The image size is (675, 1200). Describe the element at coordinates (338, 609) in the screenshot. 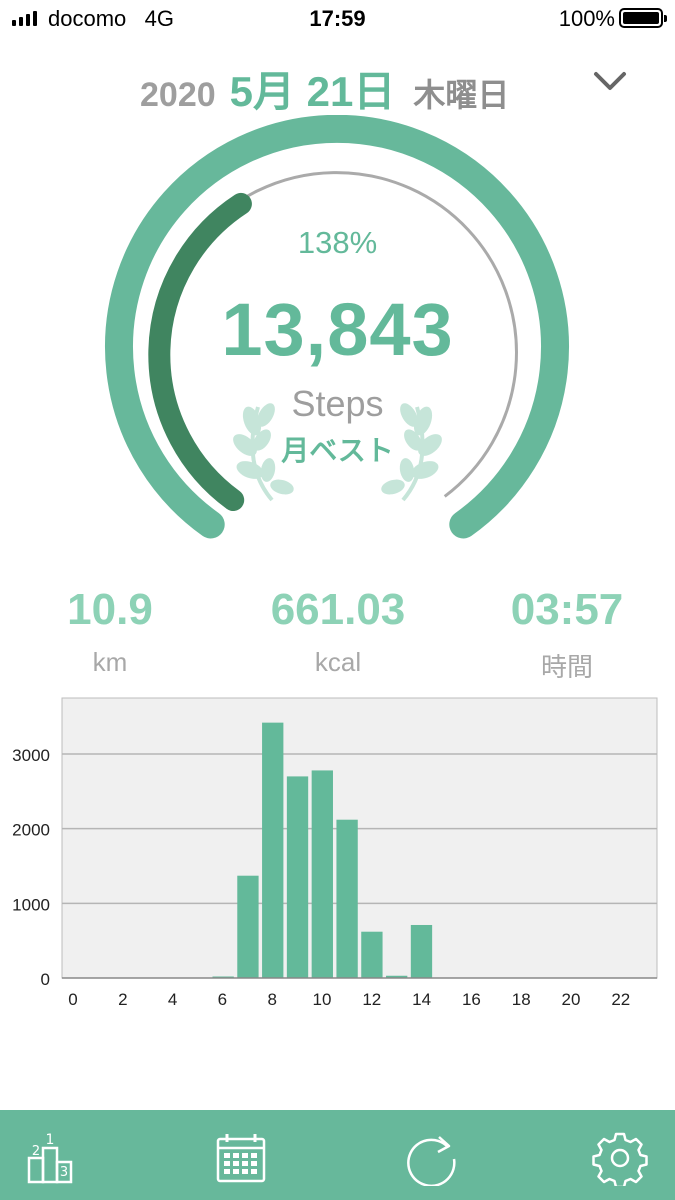

I see `calories-value: 661.03` at that location.